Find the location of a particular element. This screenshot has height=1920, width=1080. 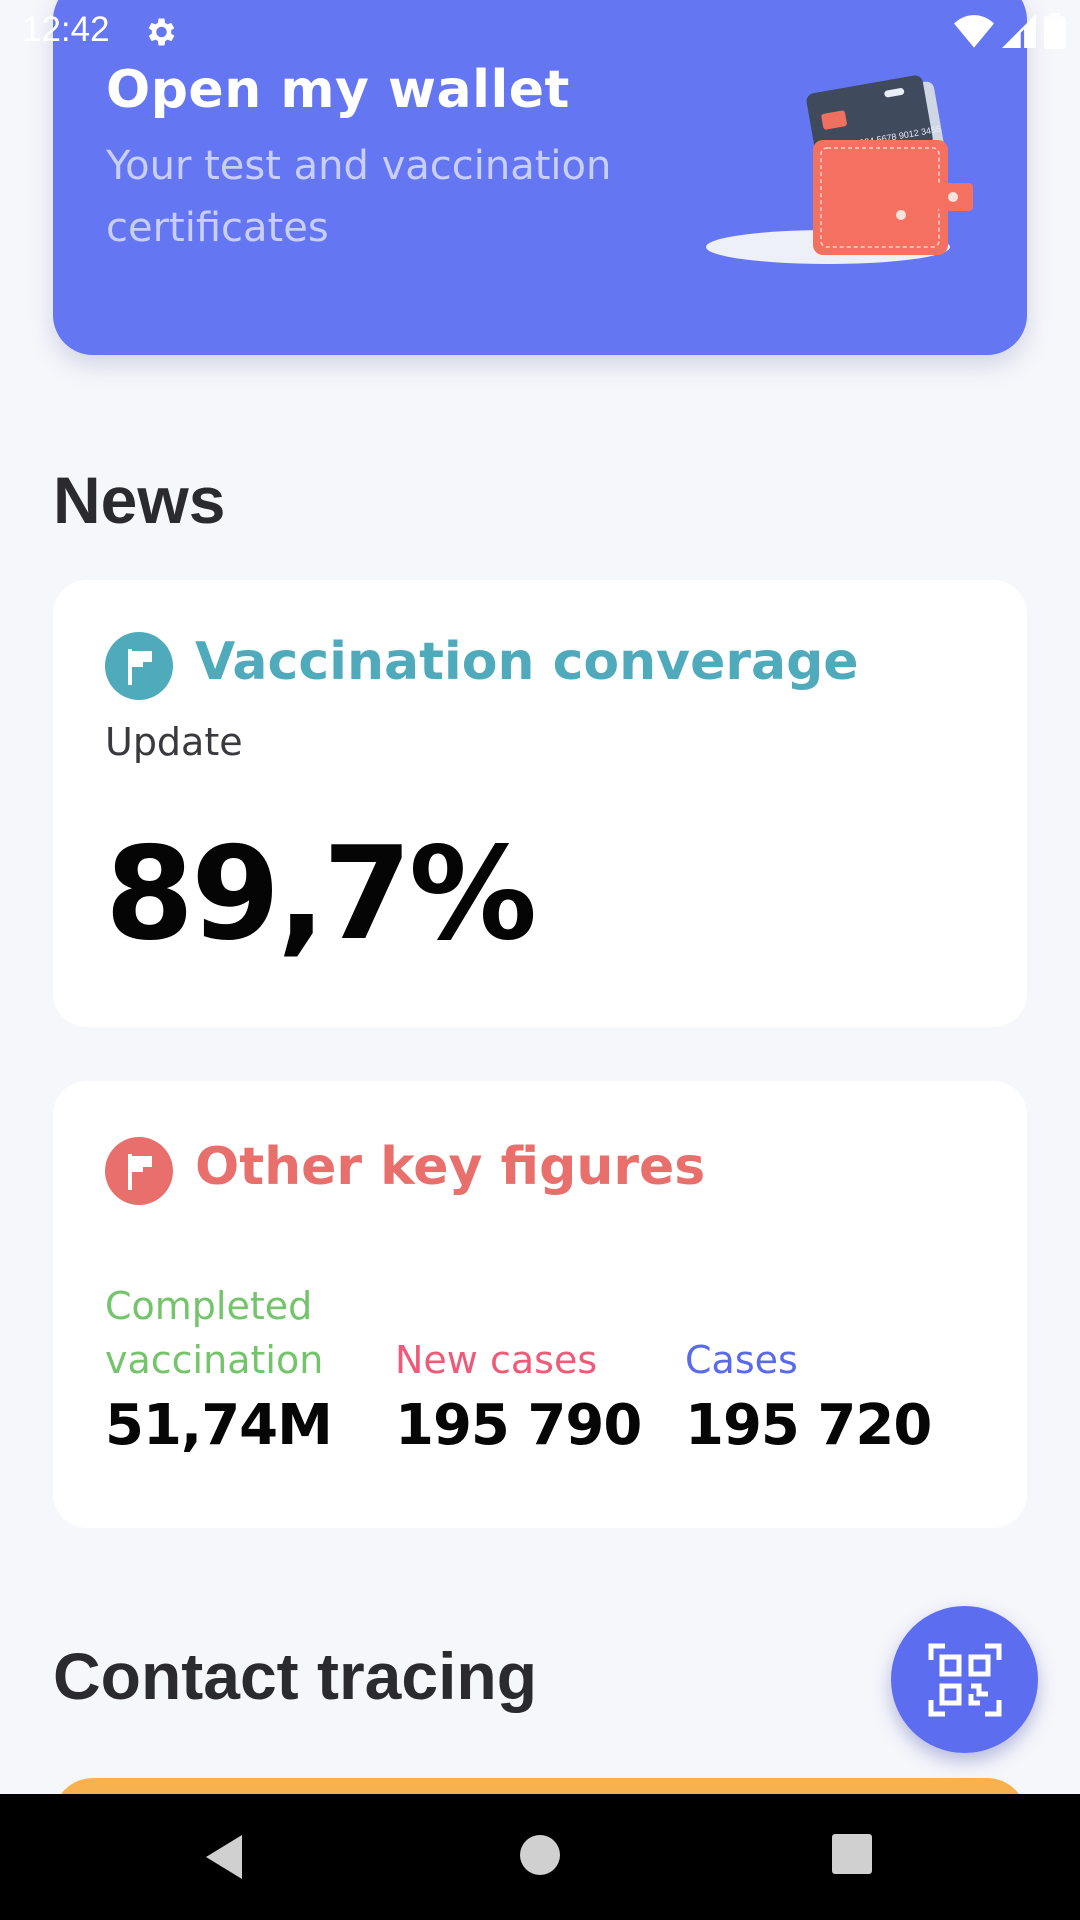

completed-vaccination-label: Completed vaccination is located at coordinates (214, 1333).